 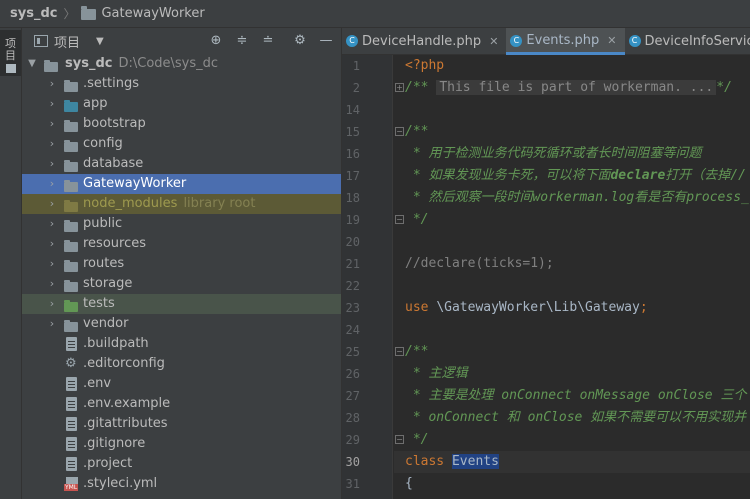 I want to click on code-line: * 主逻辑, so click(x=572, y=374).